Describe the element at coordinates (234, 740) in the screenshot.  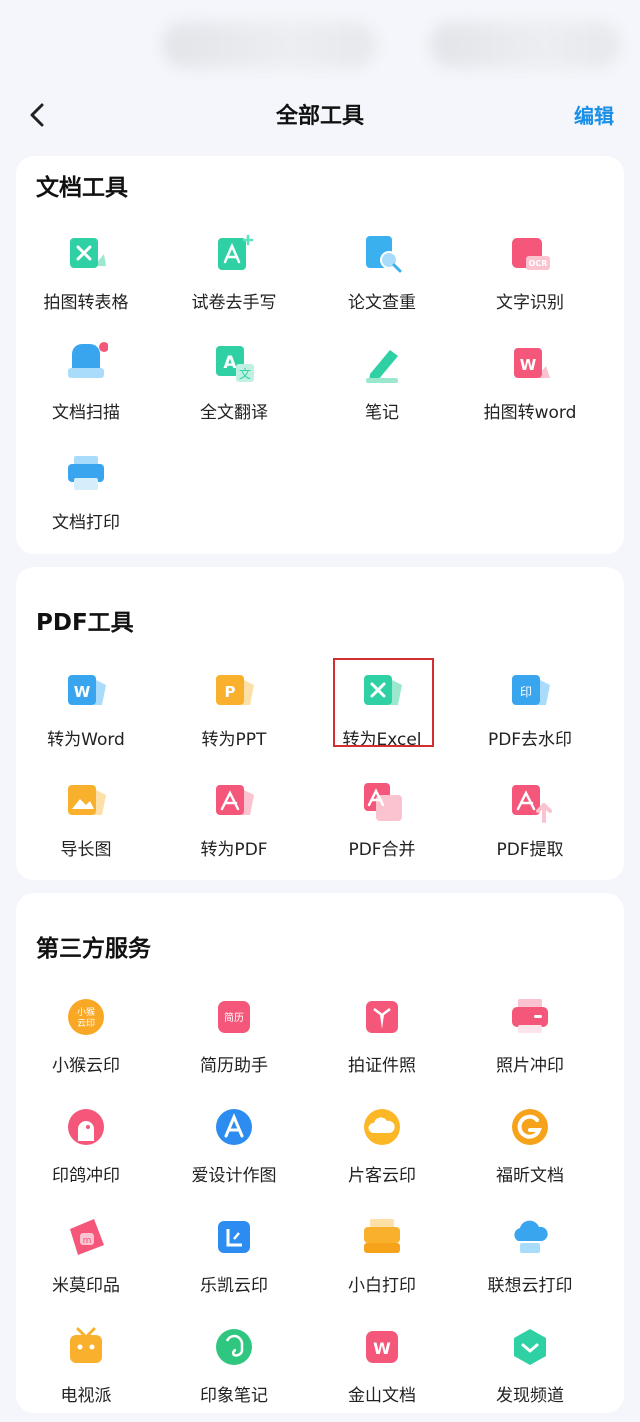
I see `tool-label: 转为PPT` at that location.